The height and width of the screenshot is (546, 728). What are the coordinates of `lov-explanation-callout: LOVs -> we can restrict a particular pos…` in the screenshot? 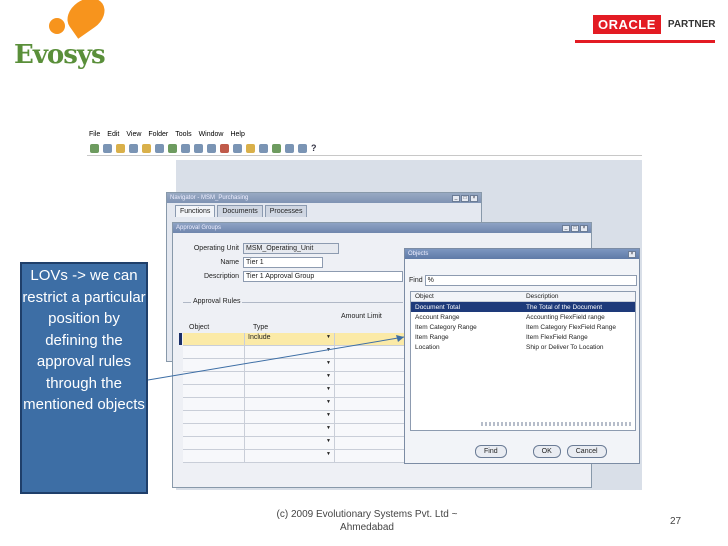 It's located at (84, 378).